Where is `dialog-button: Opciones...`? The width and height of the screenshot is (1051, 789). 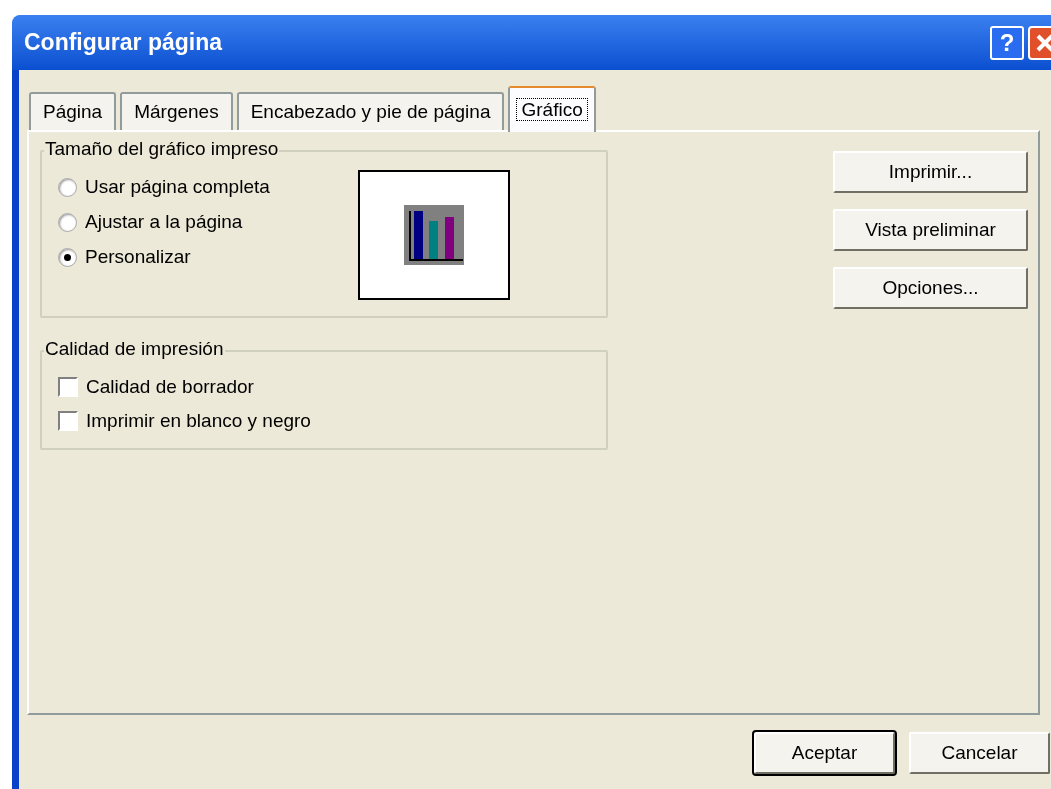 dialog-button: Opciones... is located at coordinates (930, 288).